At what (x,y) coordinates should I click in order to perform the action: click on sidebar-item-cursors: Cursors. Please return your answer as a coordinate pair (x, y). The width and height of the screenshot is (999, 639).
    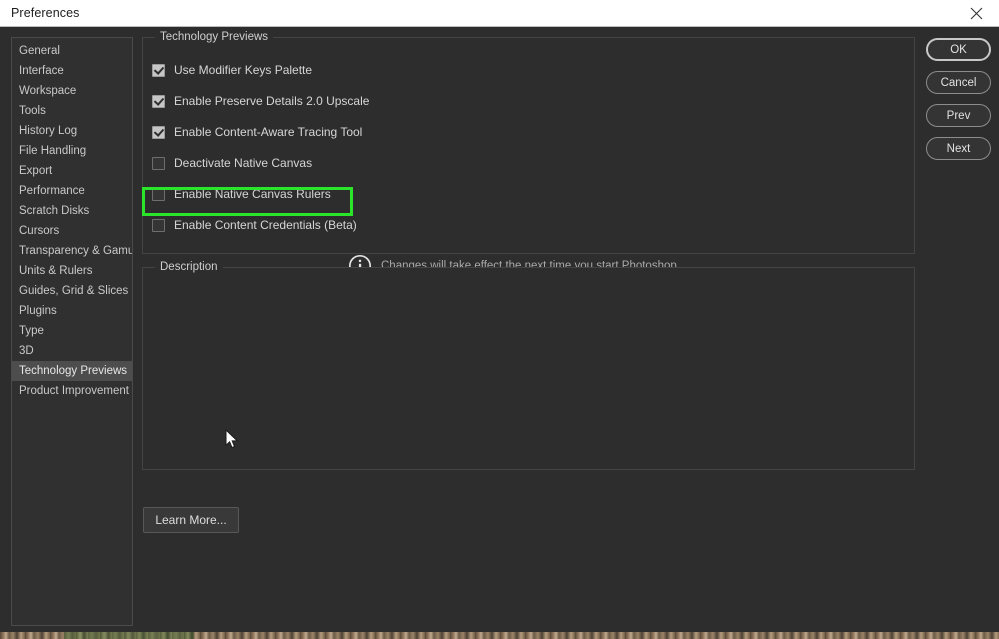
    Looking at the image, I should click on (72, 231).